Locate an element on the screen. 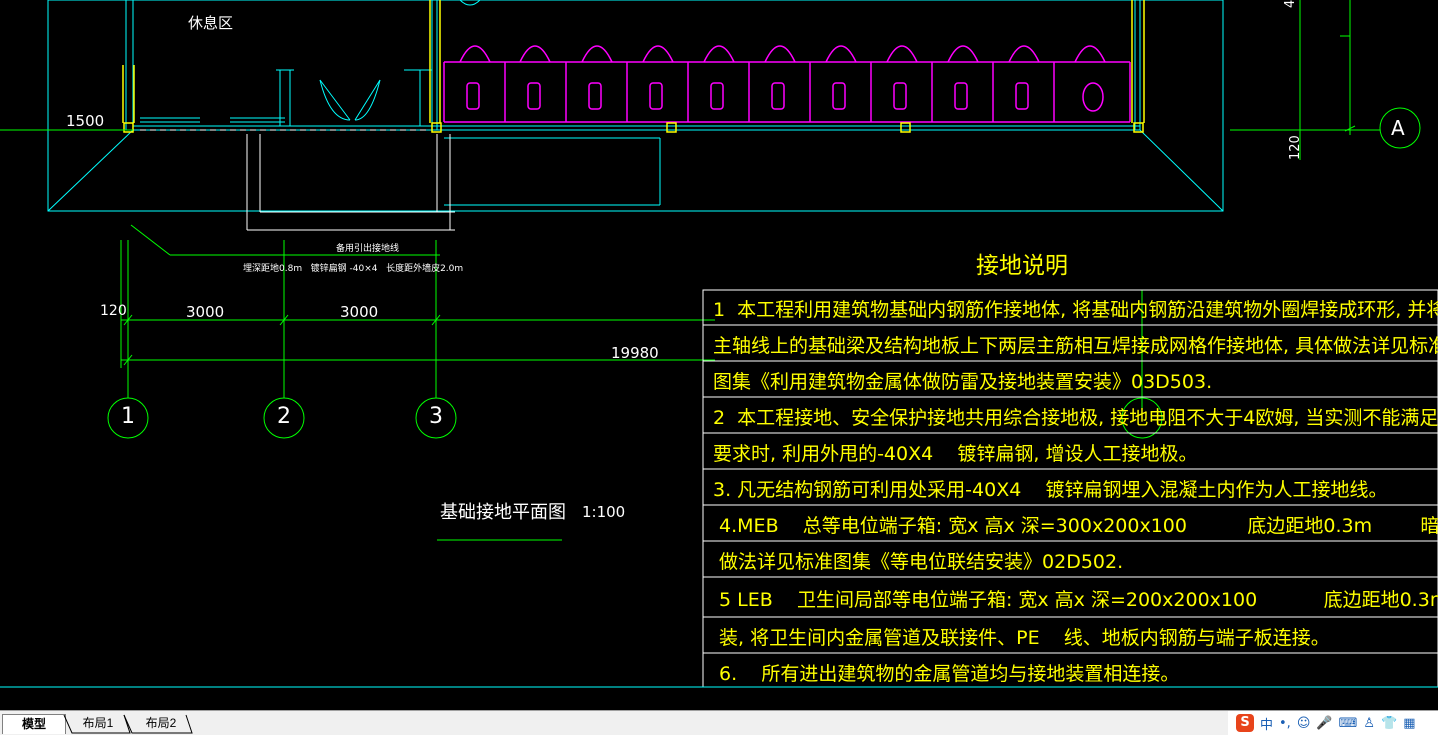 This screenshot has height=735, width=1438. keyboard-icon: ⌨ is located at coordinates (1348, 723).